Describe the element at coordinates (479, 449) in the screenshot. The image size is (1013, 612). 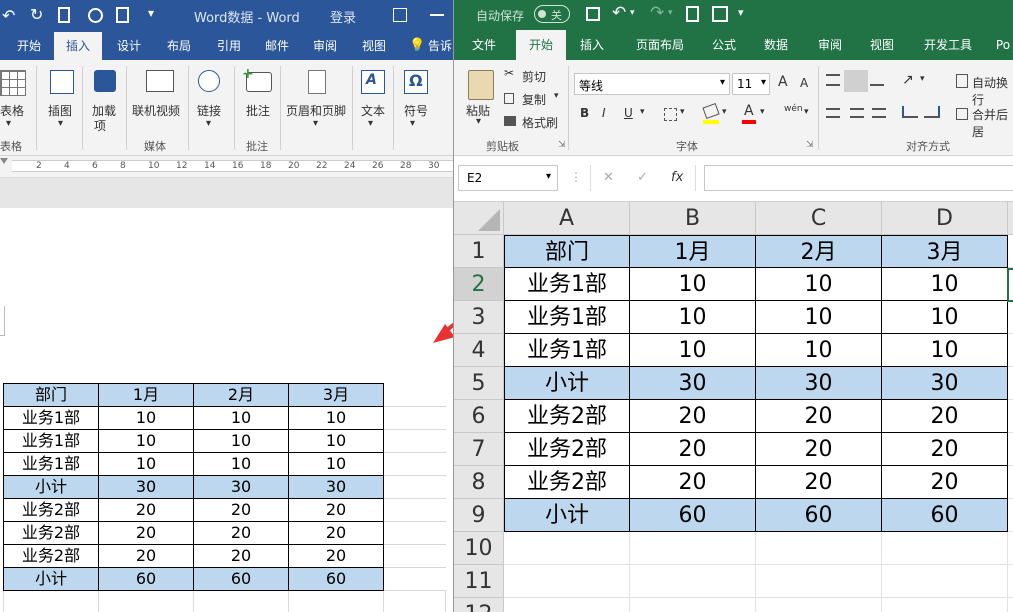
I see `row-header: 7` at that location.